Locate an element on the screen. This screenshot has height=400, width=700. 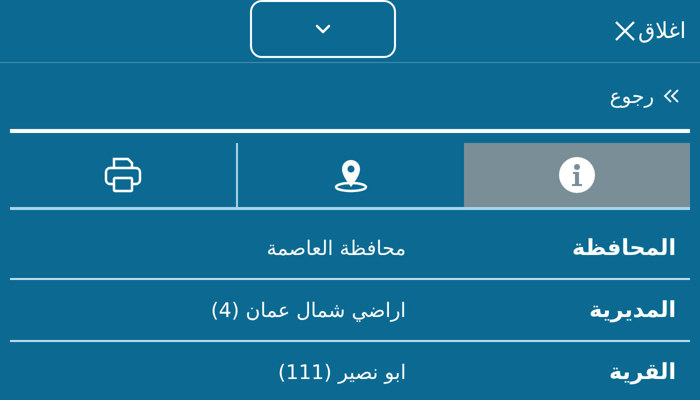
double-chevron-icon is located at coordinates (671, 96).